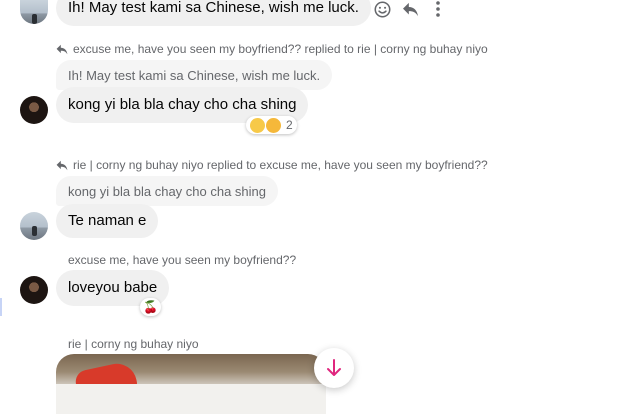 This screenshot has width=630, height=414. I want to click on smiley-icon, so click(382, 9).